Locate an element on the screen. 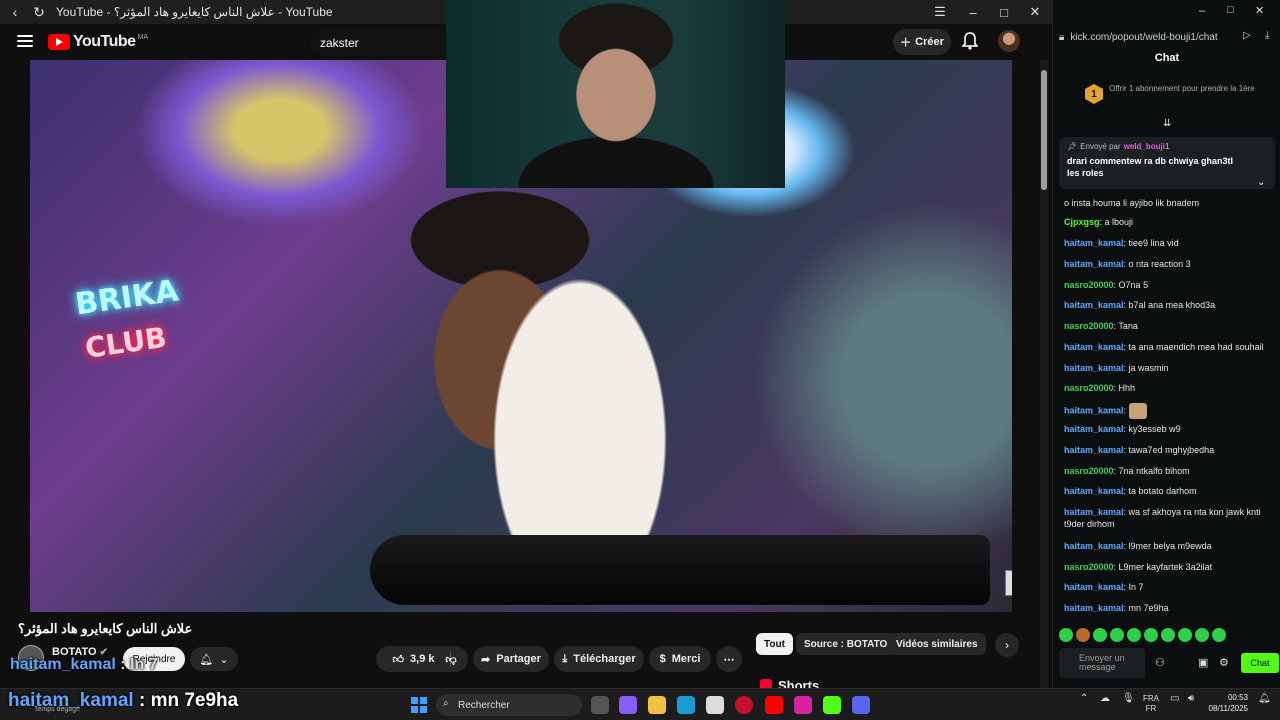  thanks-button: $ Merci is located at coordinates (680, 659).